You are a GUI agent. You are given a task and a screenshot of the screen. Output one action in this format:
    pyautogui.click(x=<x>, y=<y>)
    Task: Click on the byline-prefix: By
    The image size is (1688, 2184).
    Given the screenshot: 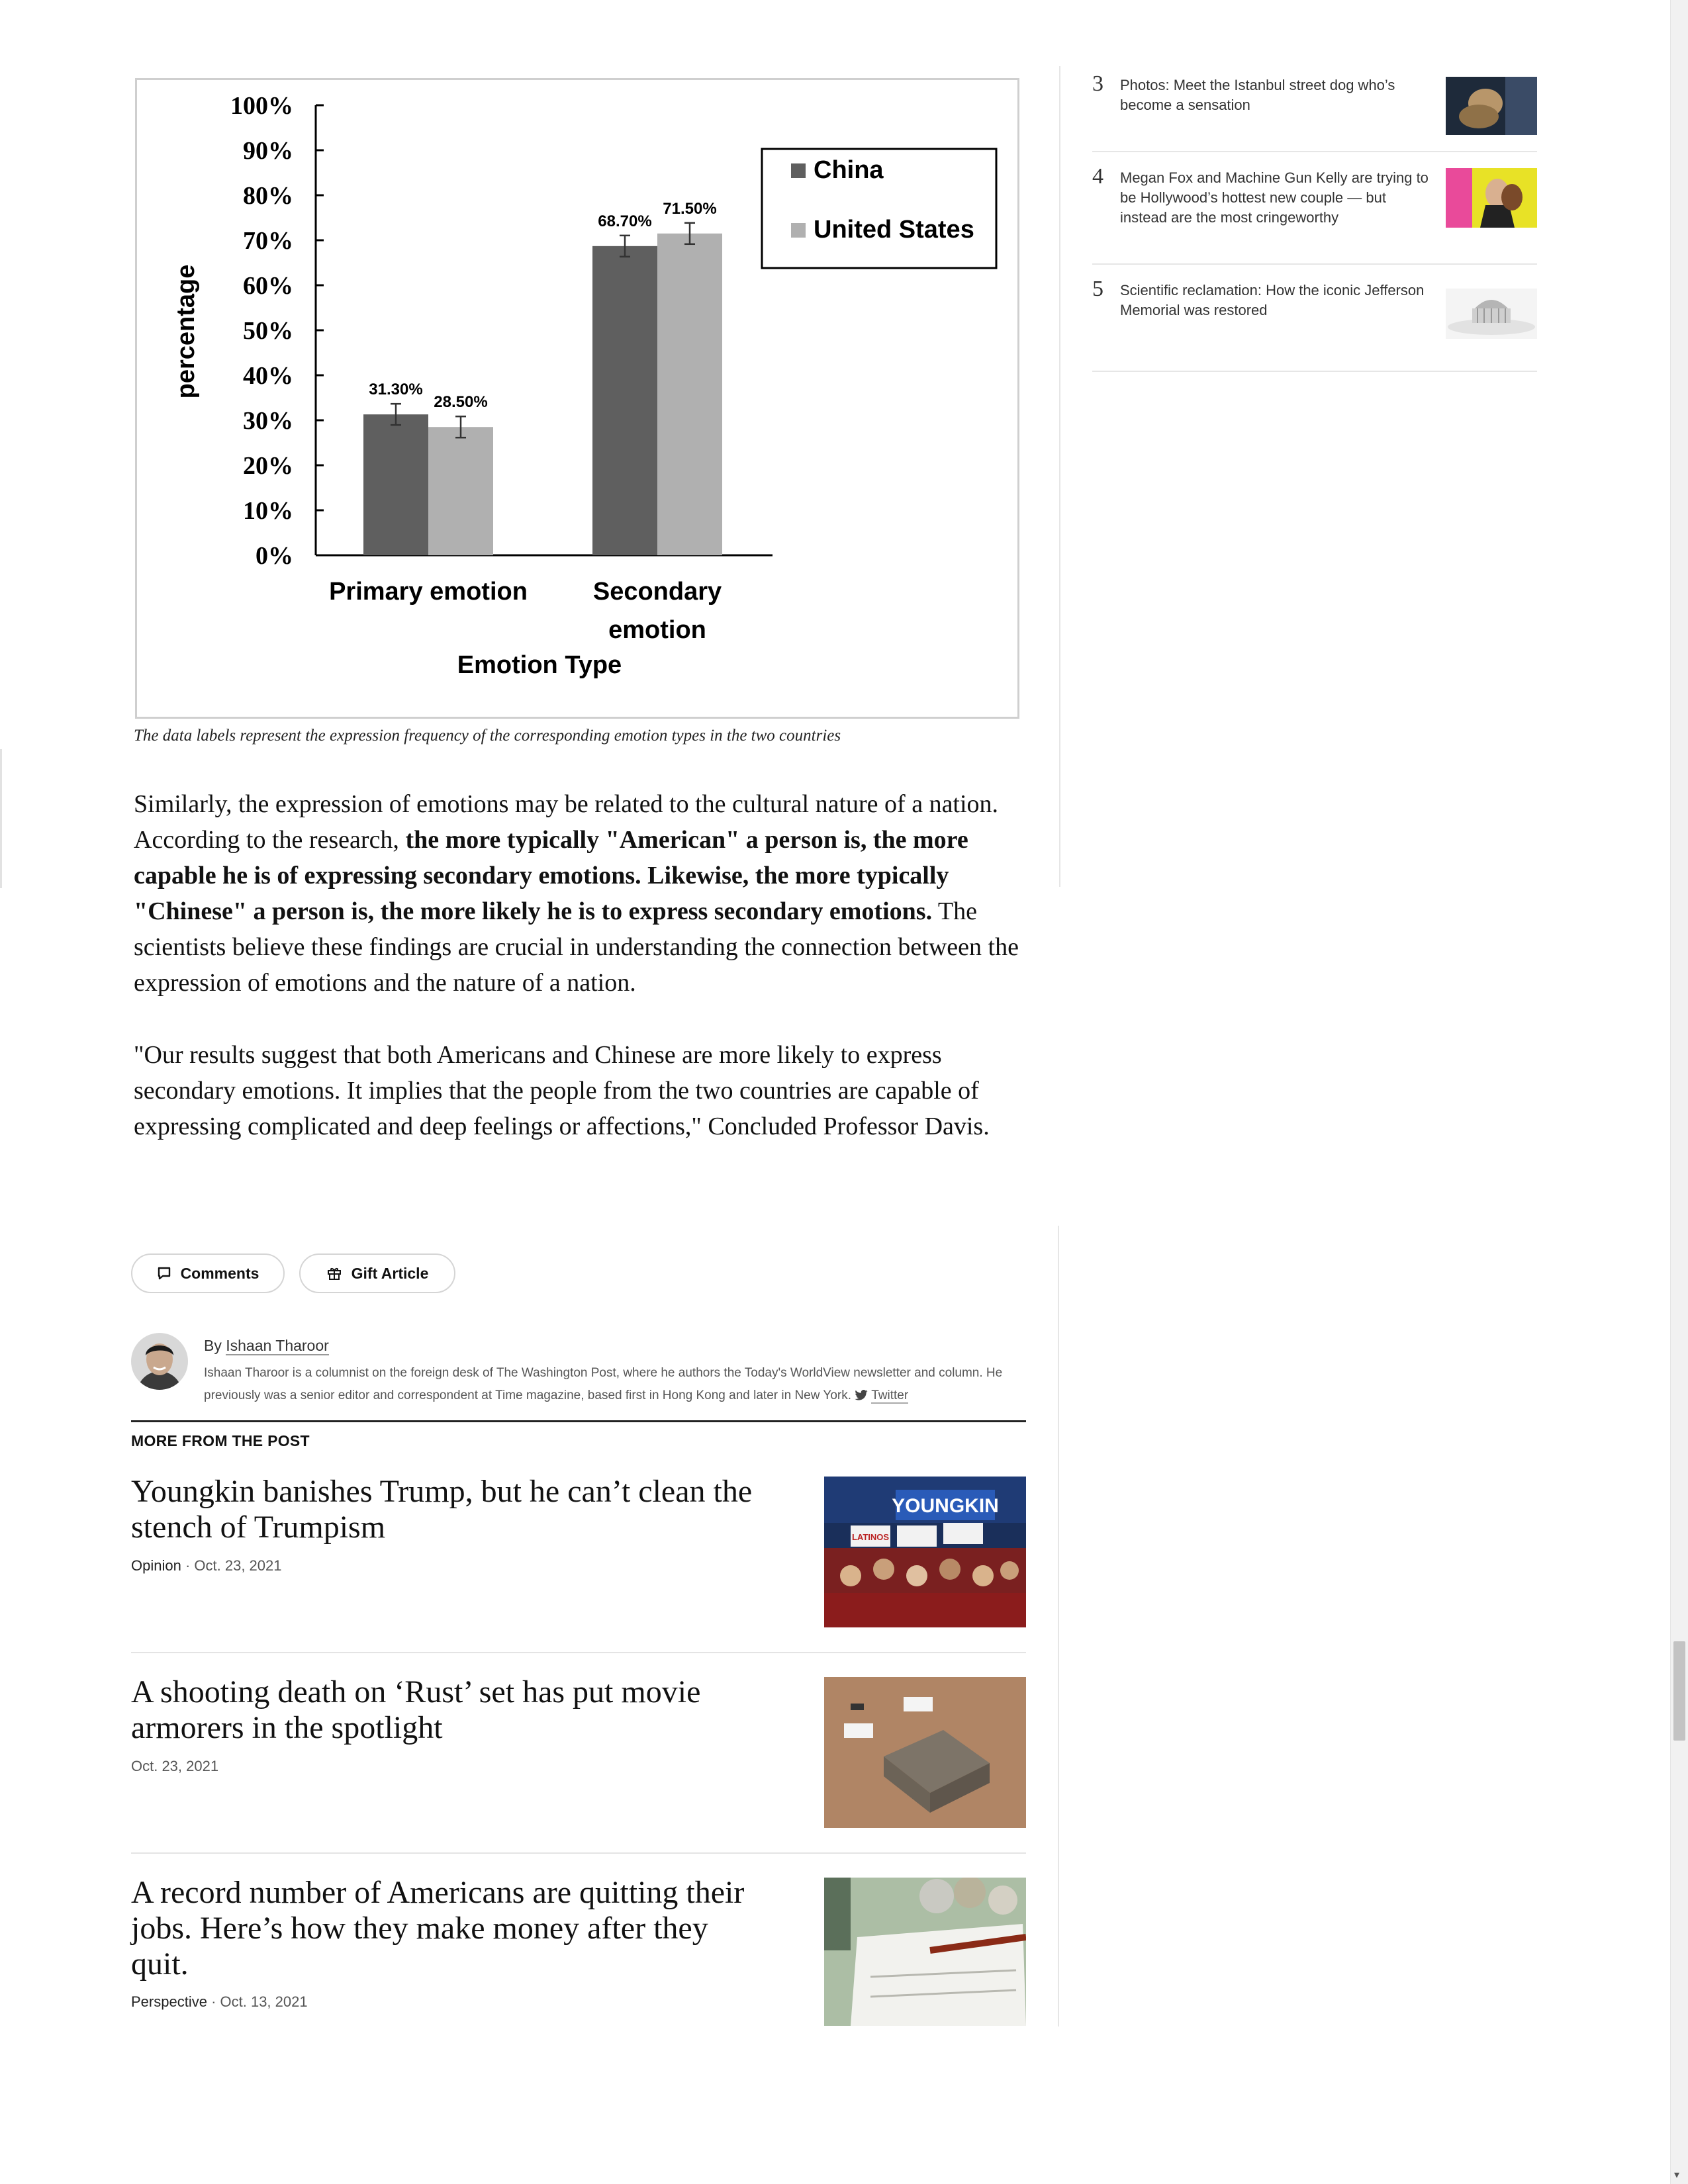 What is the action you would take?
    pyautogui.click(x=213, y=1345)
    